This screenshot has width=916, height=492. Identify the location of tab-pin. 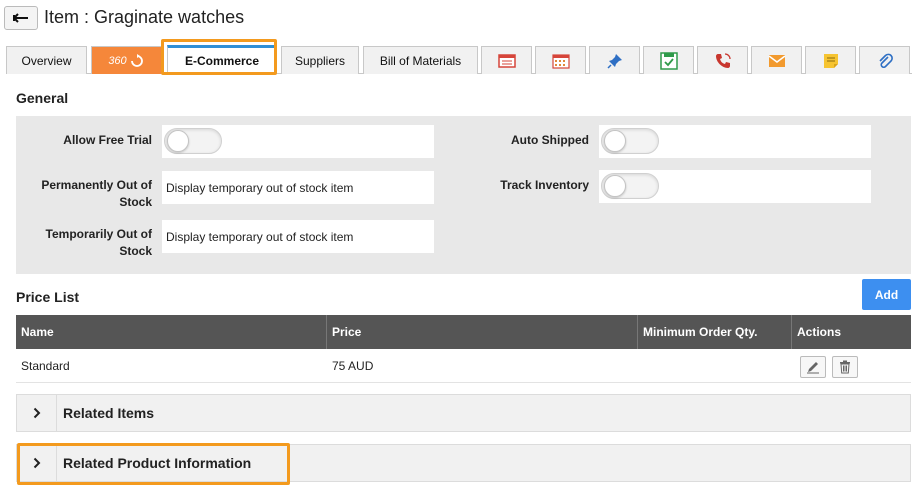
(614, 60).